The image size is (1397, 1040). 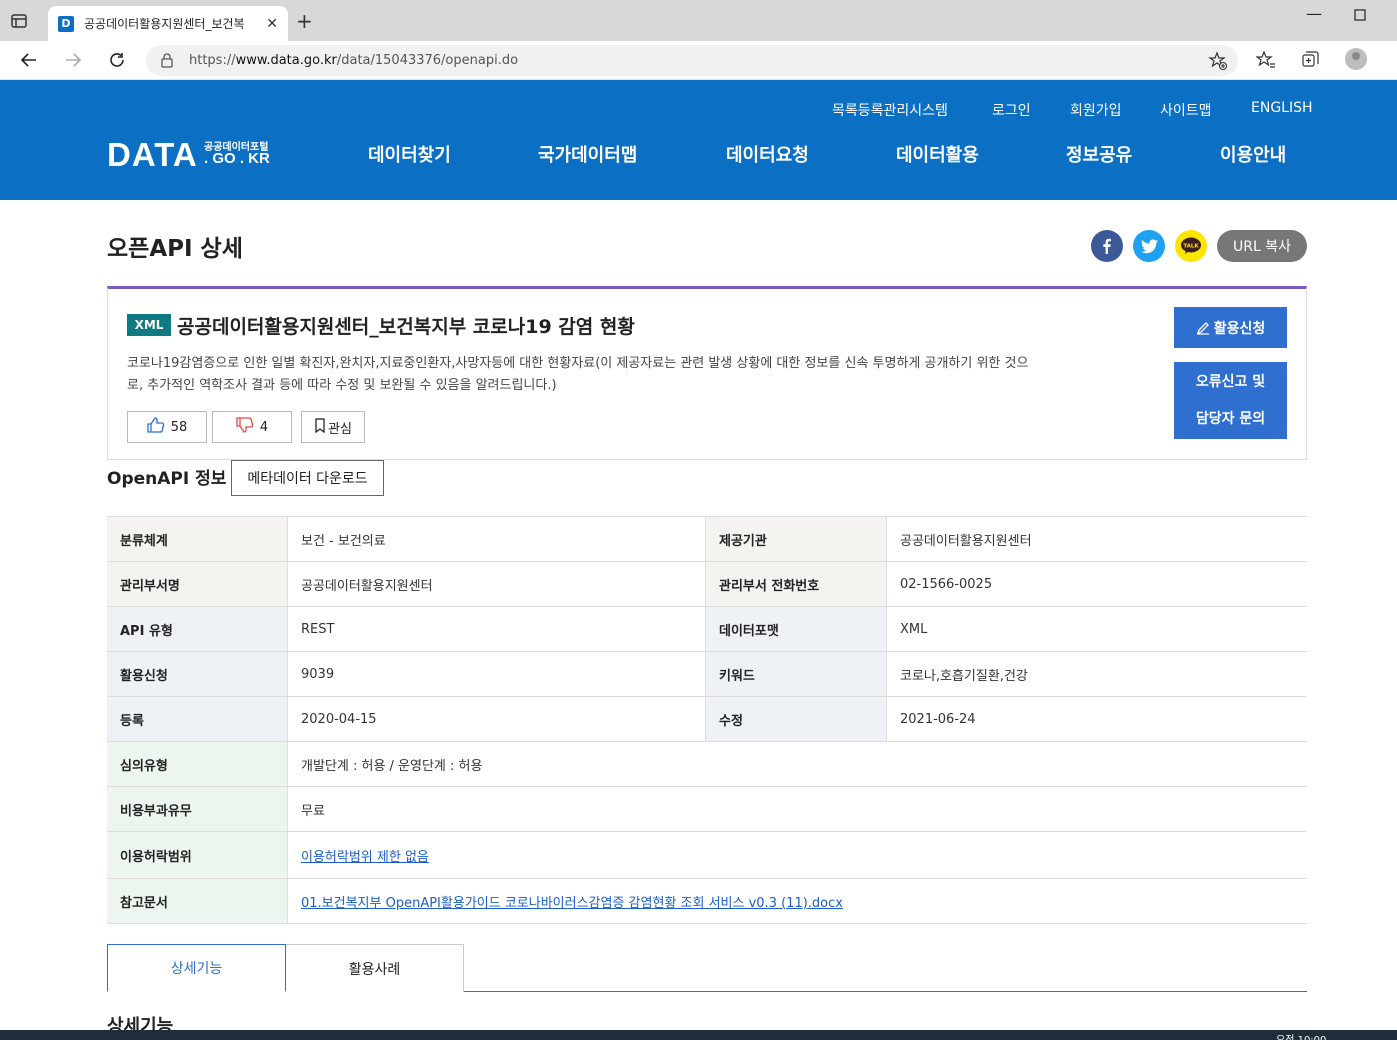 I want to click on os-taskbar, so click(x=698, y=1035).